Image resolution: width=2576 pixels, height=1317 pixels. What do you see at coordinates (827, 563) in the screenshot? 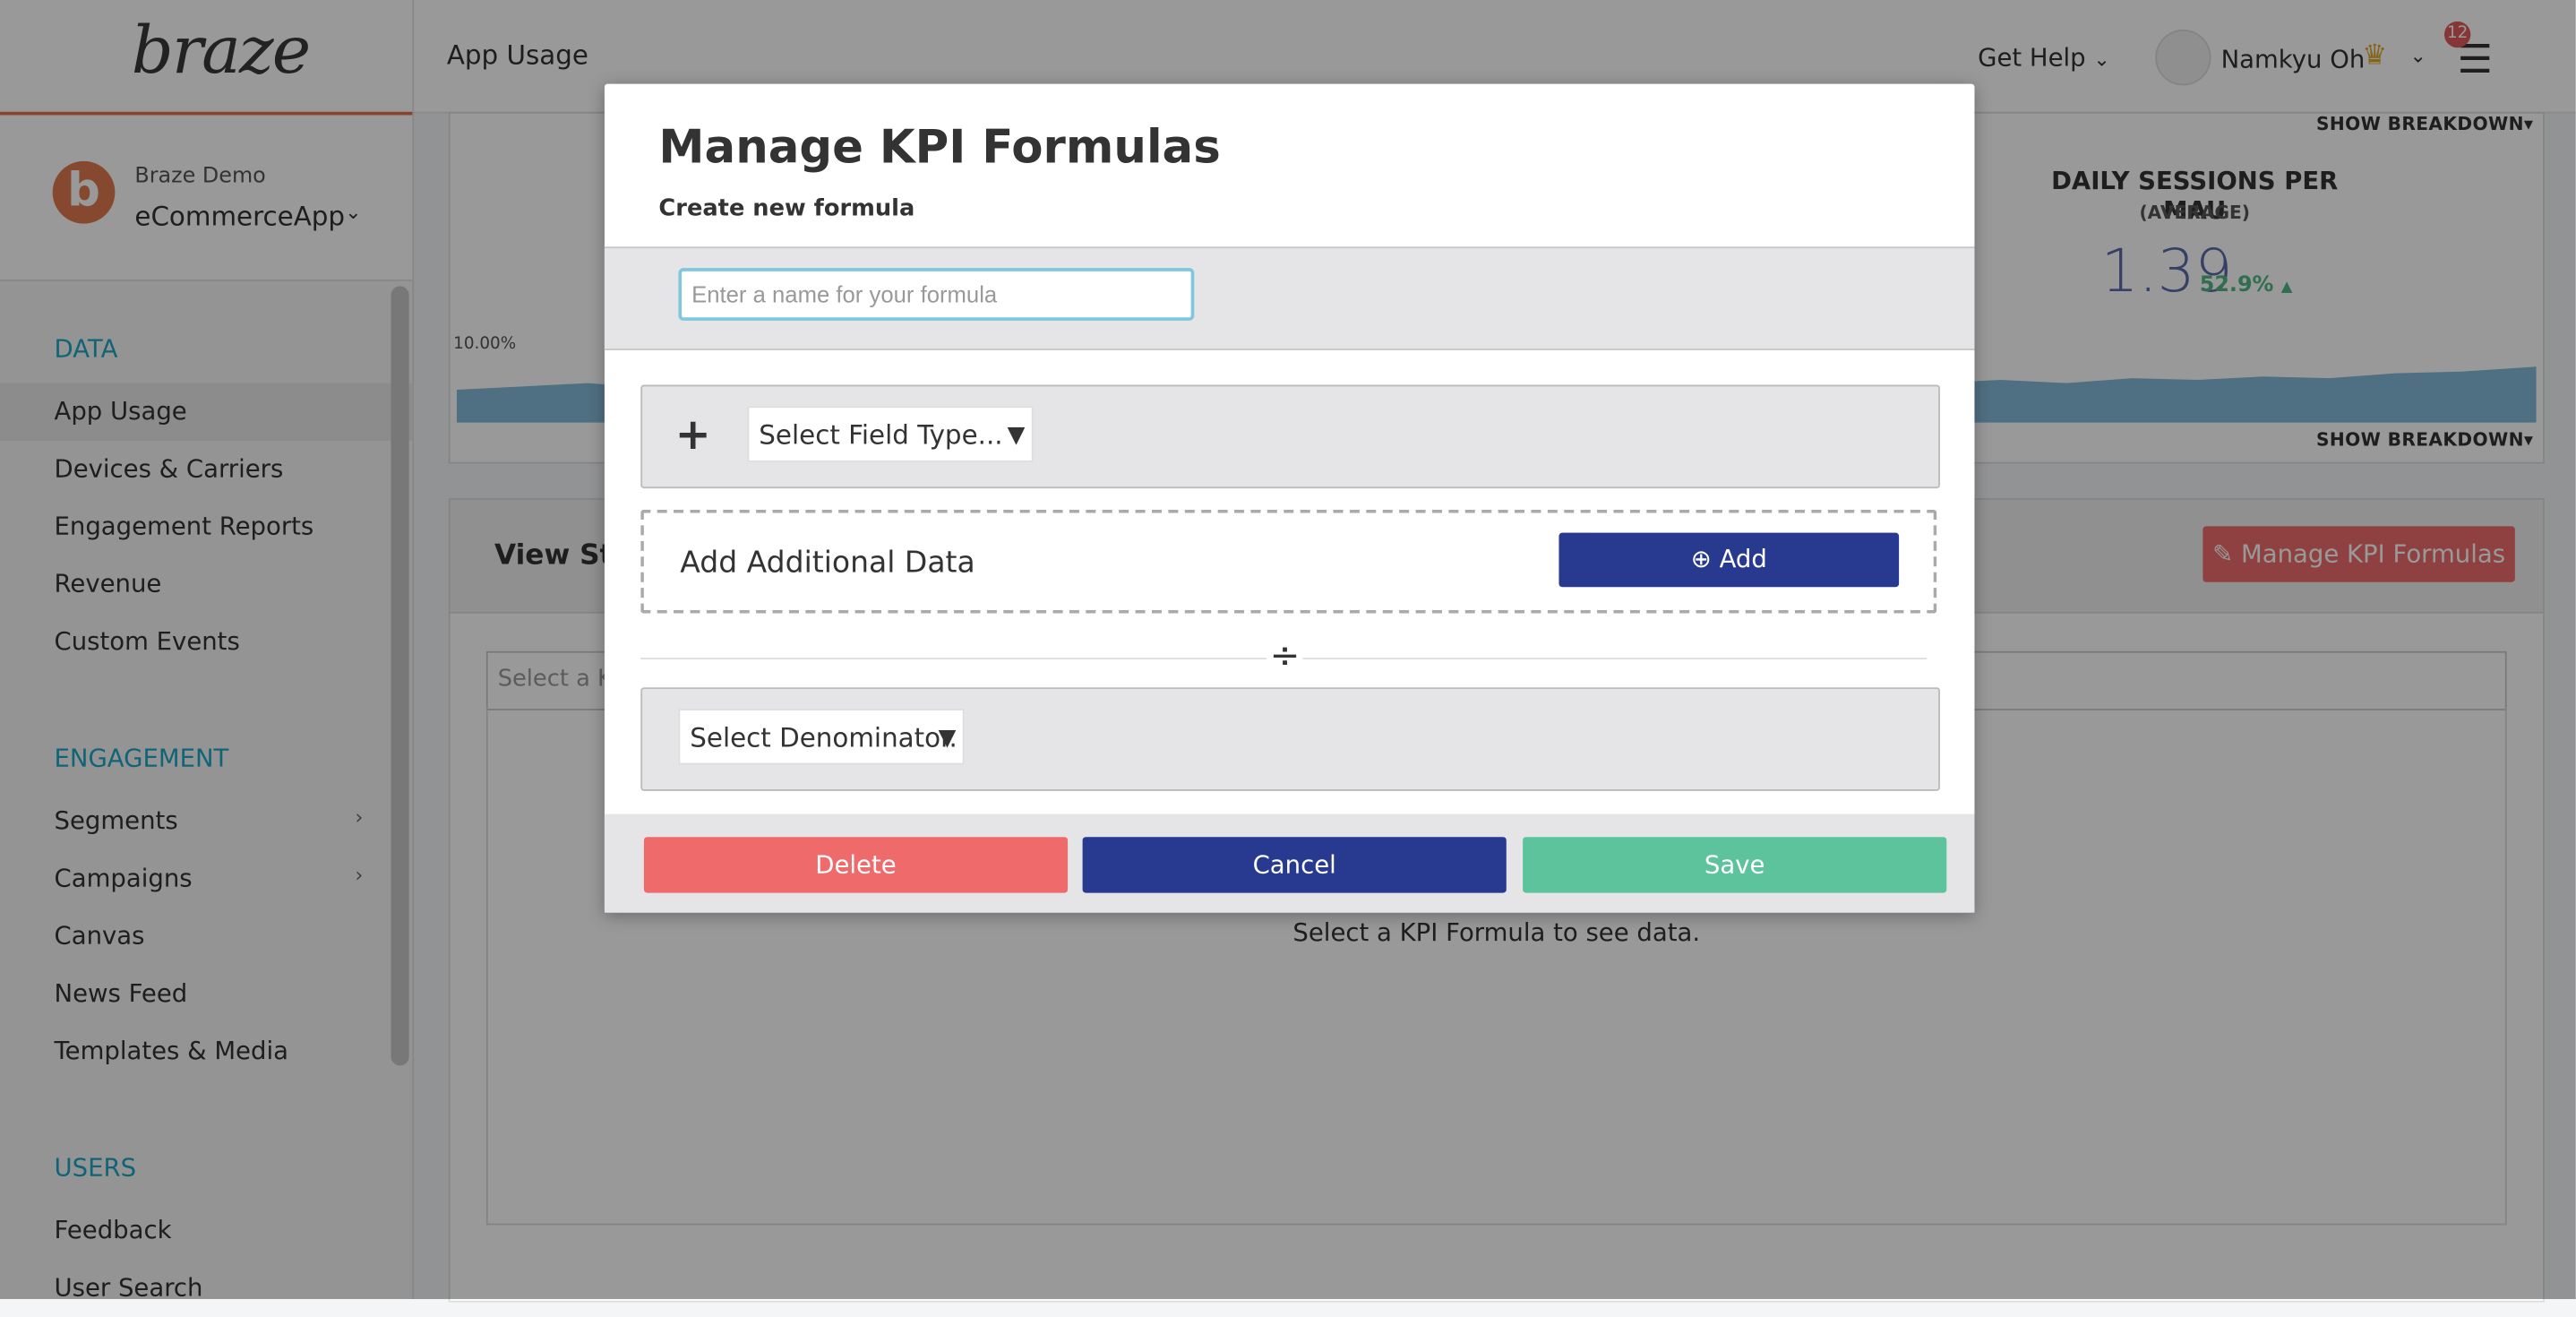
I see `add-data-label: Add Additional Data` at bounding box center [827, 563].